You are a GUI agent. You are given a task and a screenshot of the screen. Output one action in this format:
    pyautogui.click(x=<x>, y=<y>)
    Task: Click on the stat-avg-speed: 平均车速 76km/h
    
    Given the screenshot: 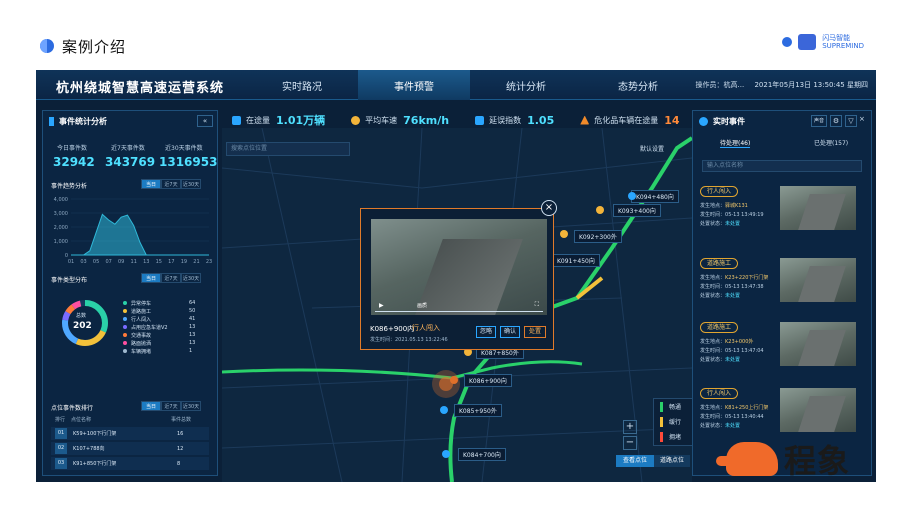 What is the action you would take?
    pyautogui.click(x=400, y=120)
    